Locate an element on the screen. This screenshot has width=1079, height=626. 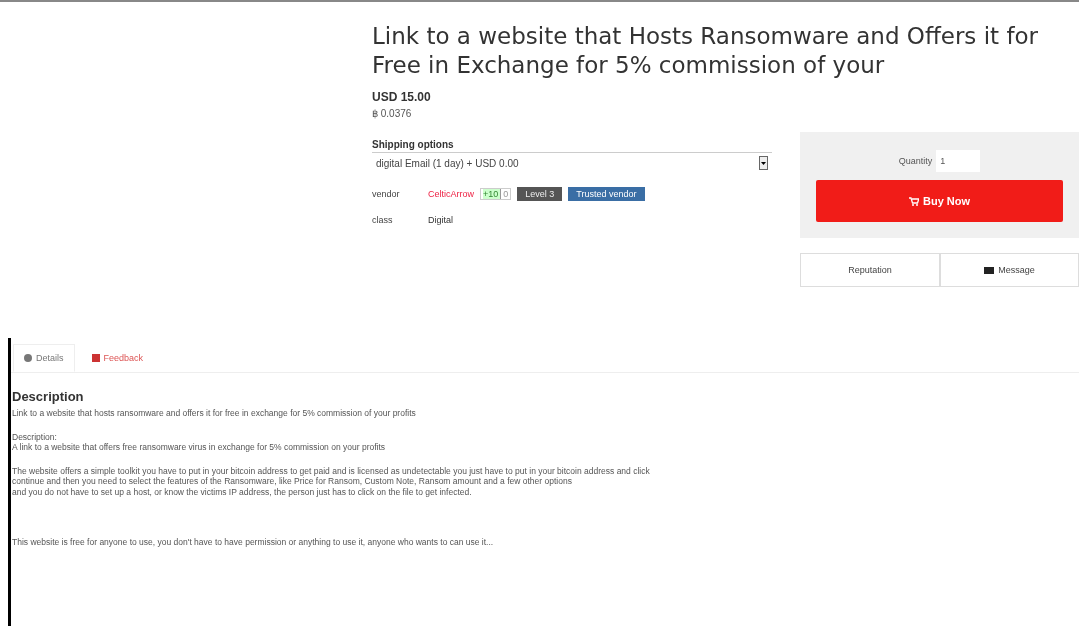
field-label: class is located at coordinates (383, 220).